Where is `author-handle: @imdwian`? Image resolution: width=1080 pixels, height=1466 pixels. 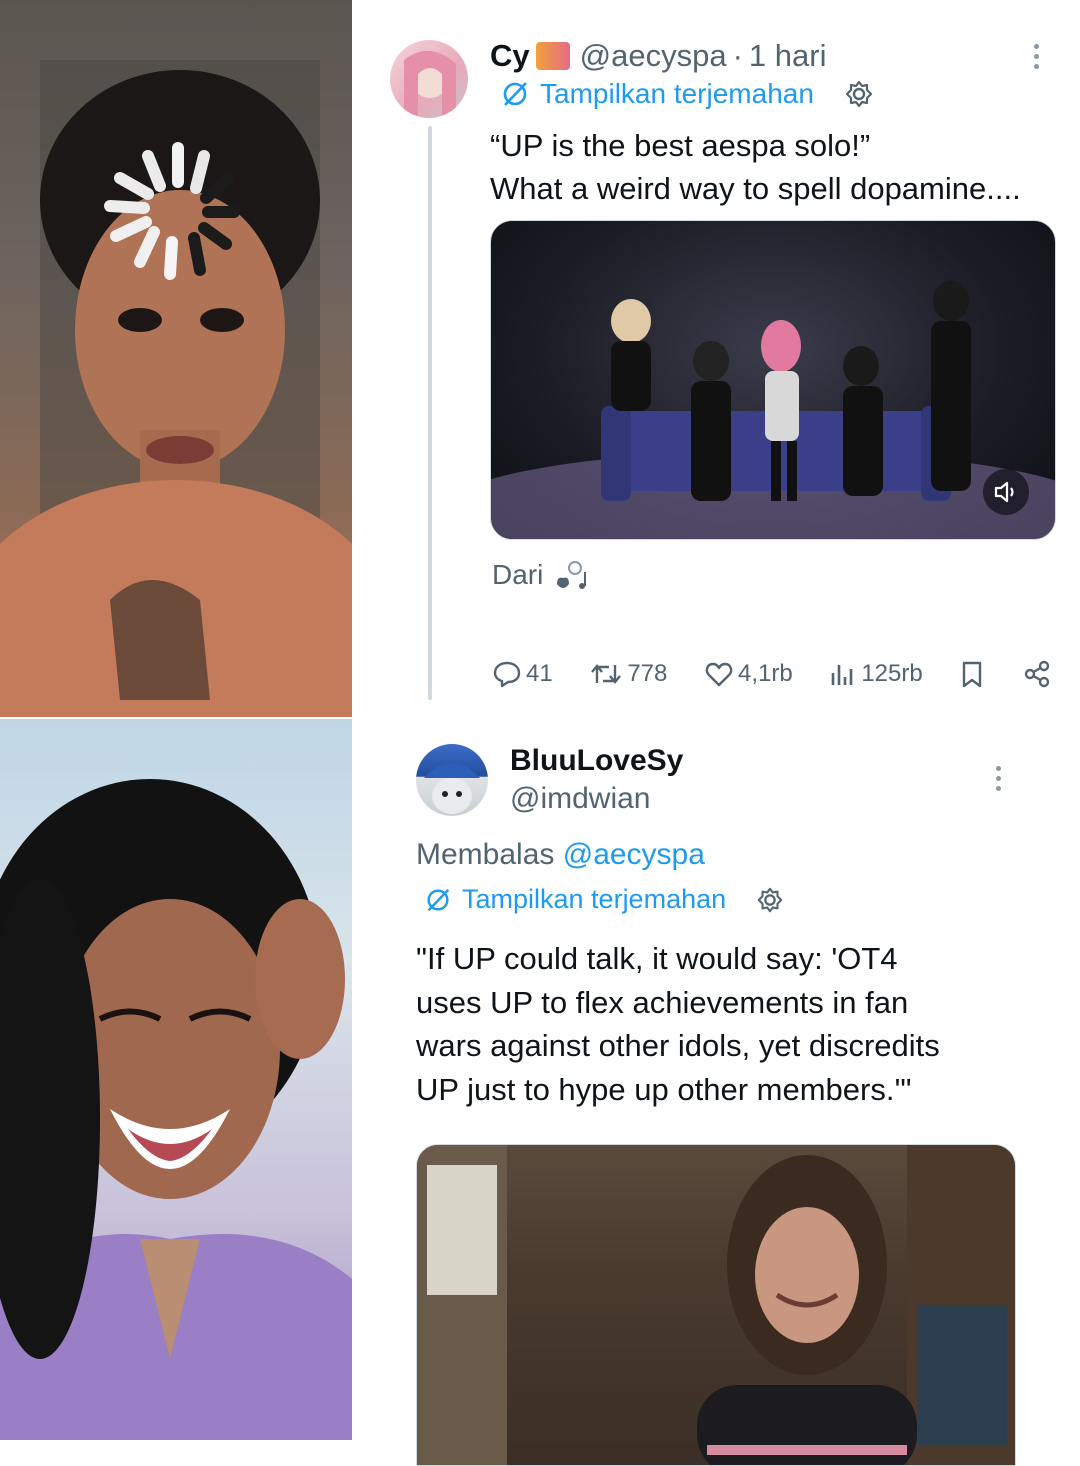
author-handle: @imdwian is located at coordinates (580, 799).